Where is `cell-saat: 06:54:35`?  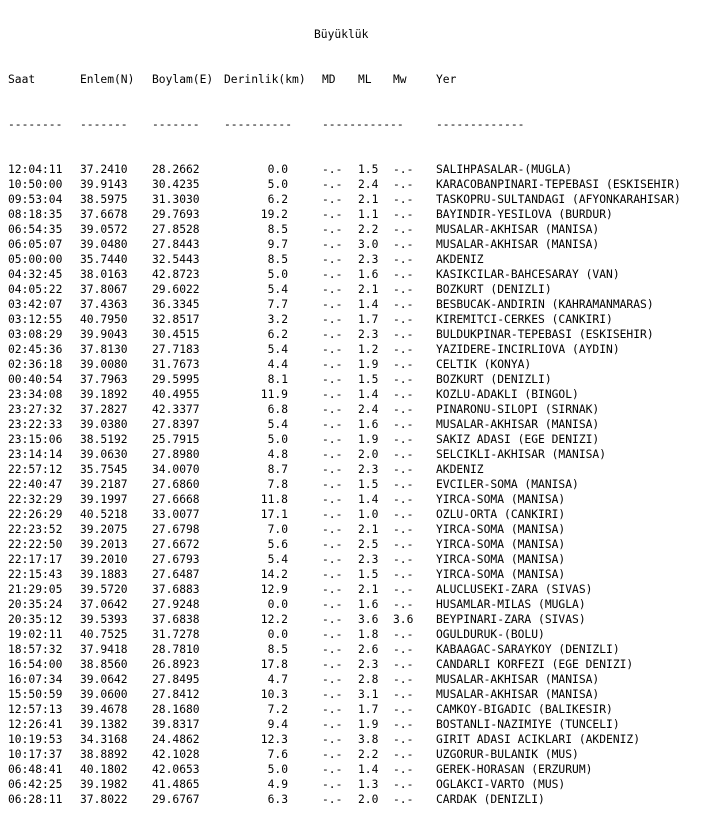
cell-saat: 06:54:35 is located at coordinates (35, 229).